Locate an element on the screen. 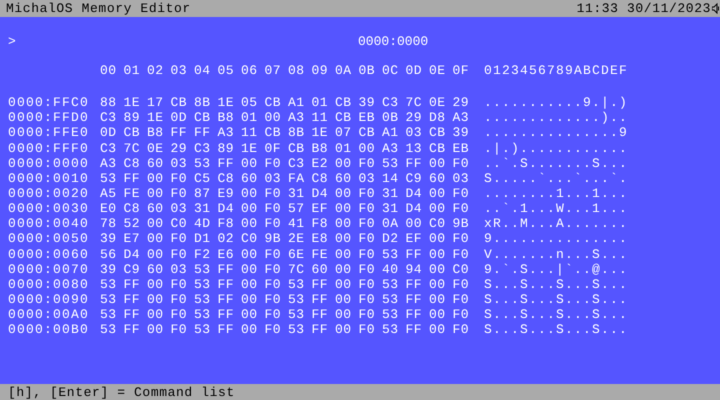 The height and width of the screenshot is (400, 720). hex-byte: EF is located at coordinates (323, 208).